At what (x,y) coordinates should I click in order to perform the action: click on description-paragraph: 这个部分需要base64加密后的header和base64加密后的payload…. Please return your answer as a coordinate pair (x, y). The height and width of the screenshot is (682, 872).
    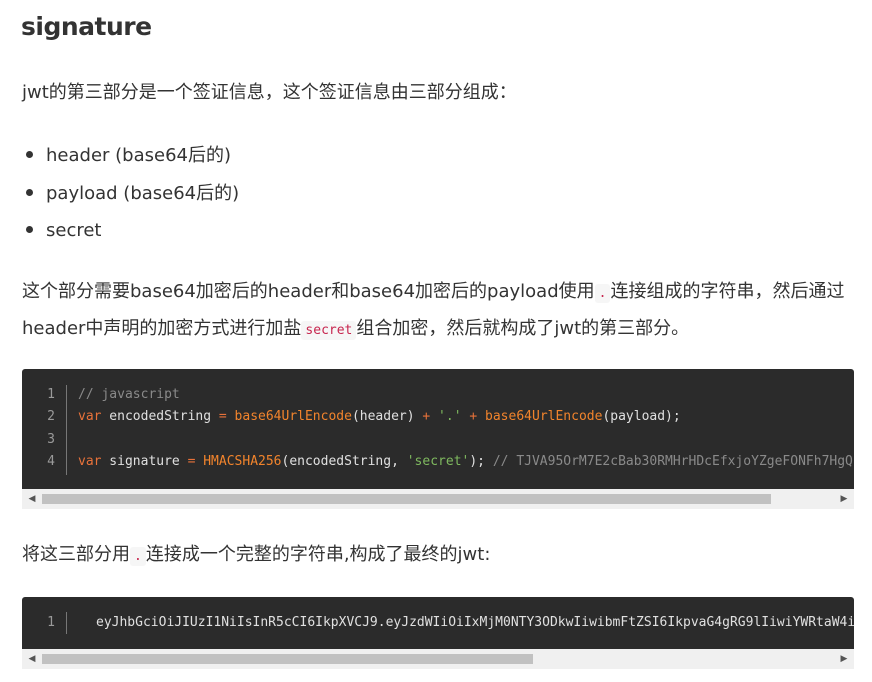
    Looking at the image, I should click on (437, 311).